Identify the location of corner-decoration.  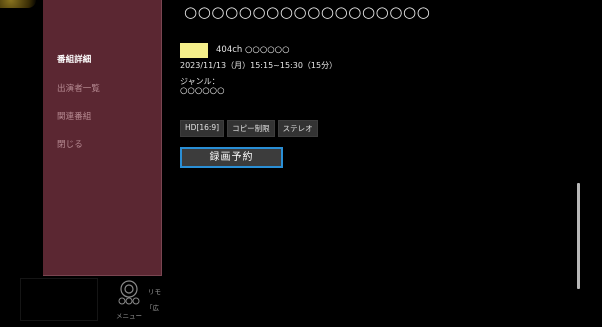
(18, 4).